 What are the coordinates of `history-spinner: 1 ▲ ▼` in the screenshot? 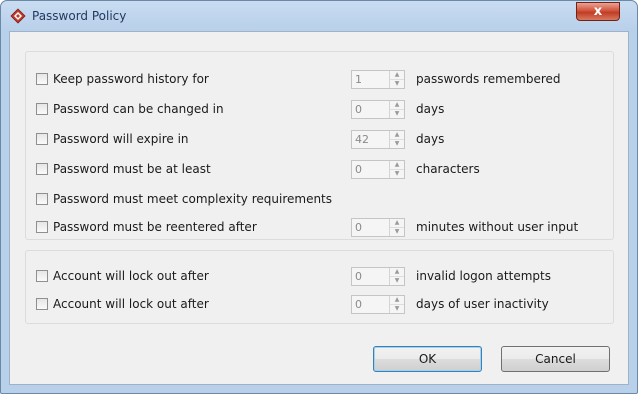 It's located at (378, 79).